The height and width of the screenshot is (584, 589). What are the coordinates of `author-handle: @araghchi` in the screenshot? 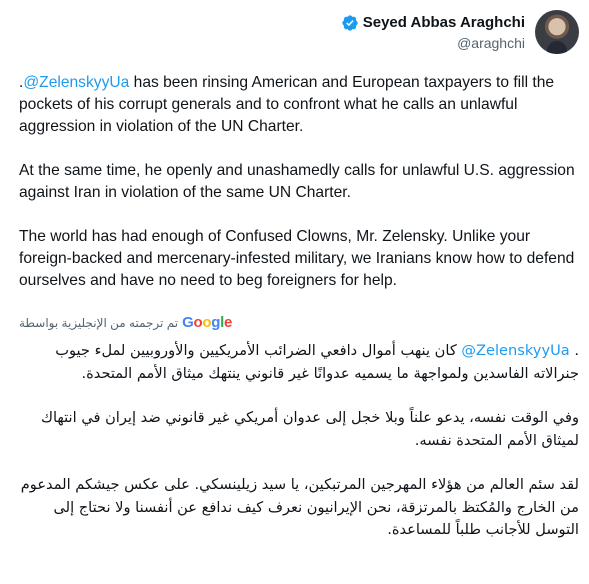 It's located at (491, 43).